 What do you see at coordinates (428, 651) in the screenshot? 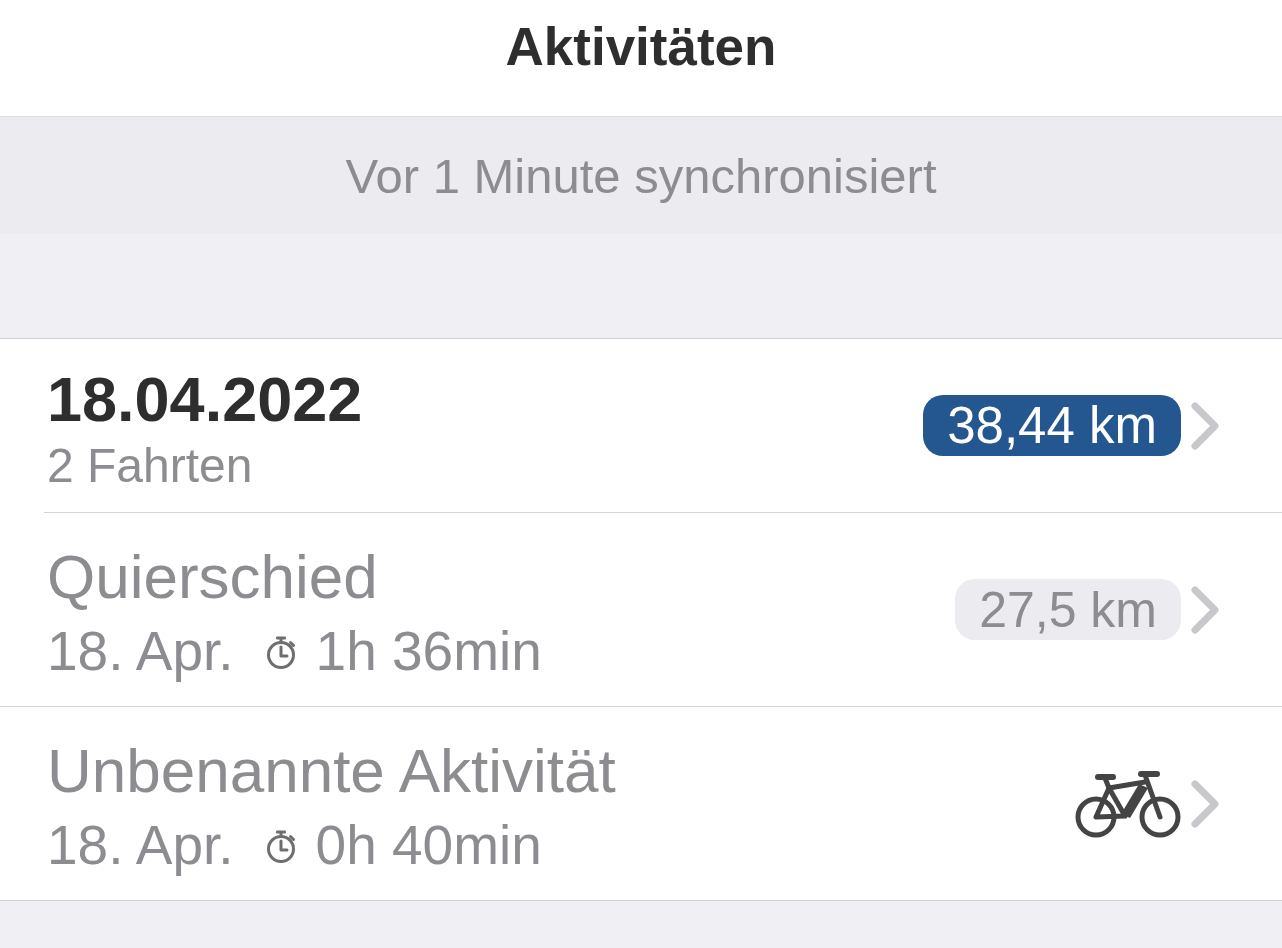
I see `activity-duration: 1h 36min` at bounding box center [428, 651].